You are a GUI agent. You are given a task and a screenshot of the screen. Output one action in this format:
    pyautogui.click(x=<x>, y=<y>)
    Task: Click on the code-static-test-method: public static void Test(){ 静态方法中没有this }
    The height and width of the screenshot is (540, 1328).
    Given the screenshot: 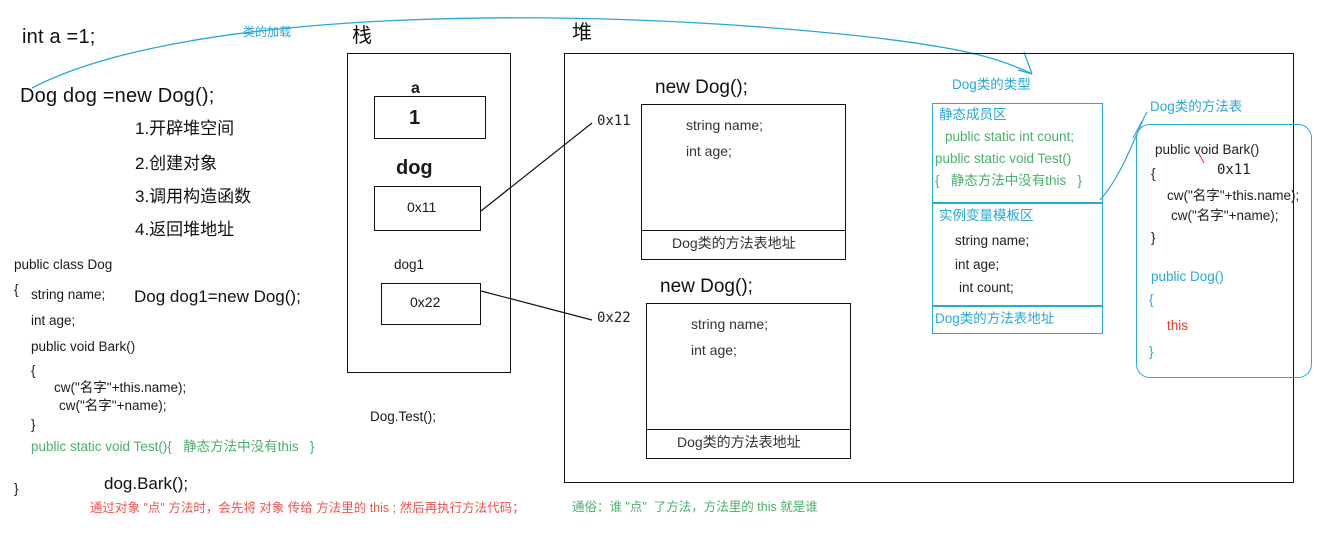 What is the action you would take?
    pyautogui.click(x=173, y=446)
    